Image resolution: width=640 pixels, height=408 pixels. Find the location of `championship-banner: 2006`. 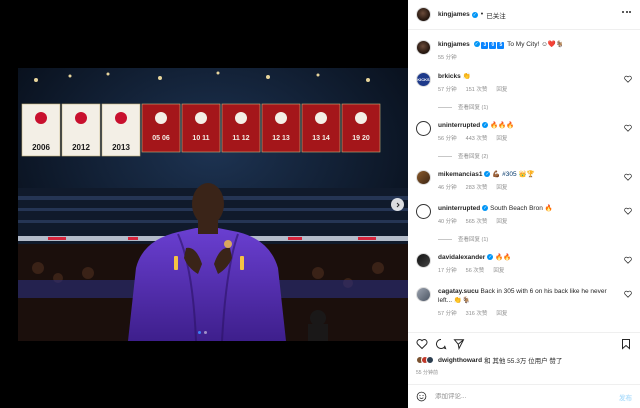

championship-banner: 2006 is located at coordinates (41, 130).